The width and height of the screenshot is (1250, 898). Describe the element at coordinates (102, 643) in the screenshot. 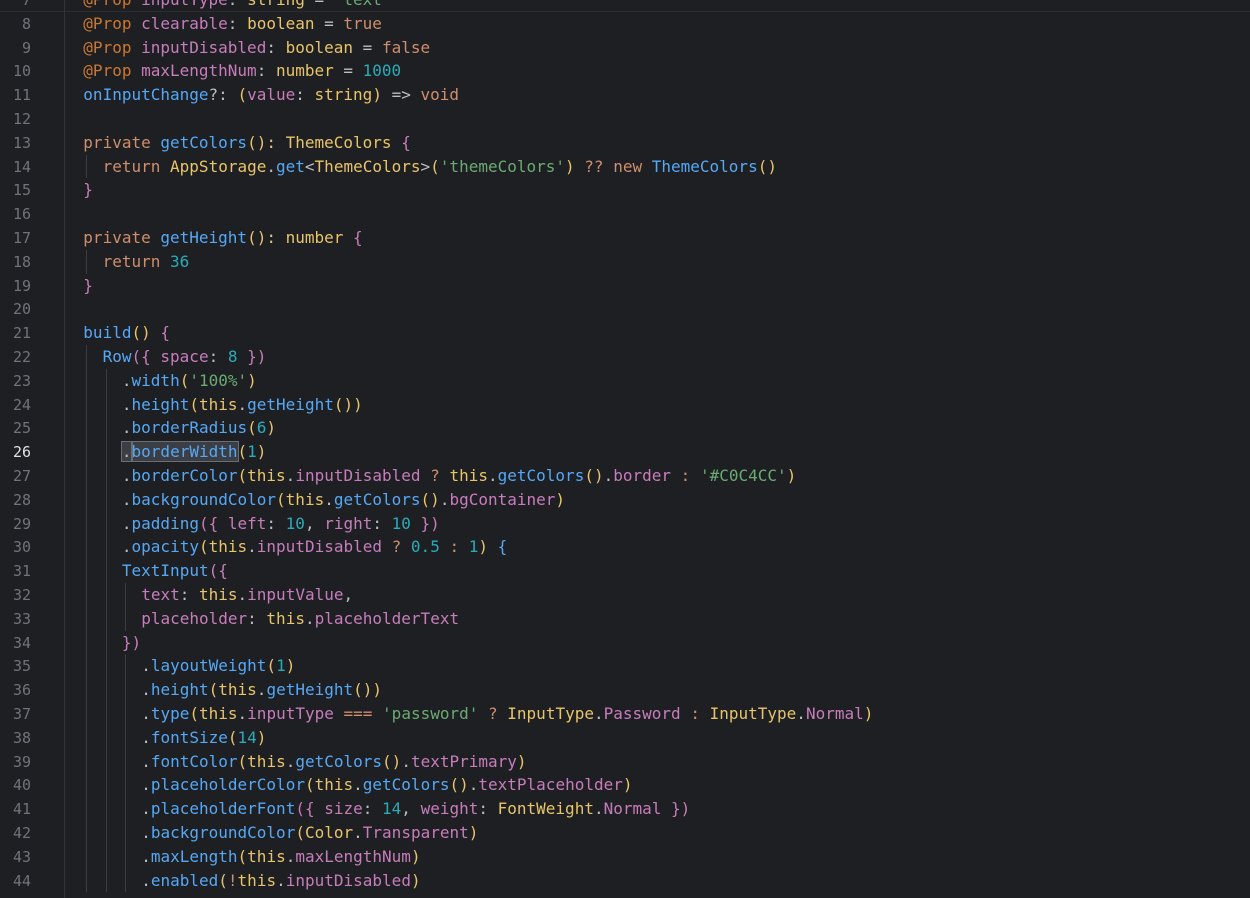

I see `code-line: })` at that location.